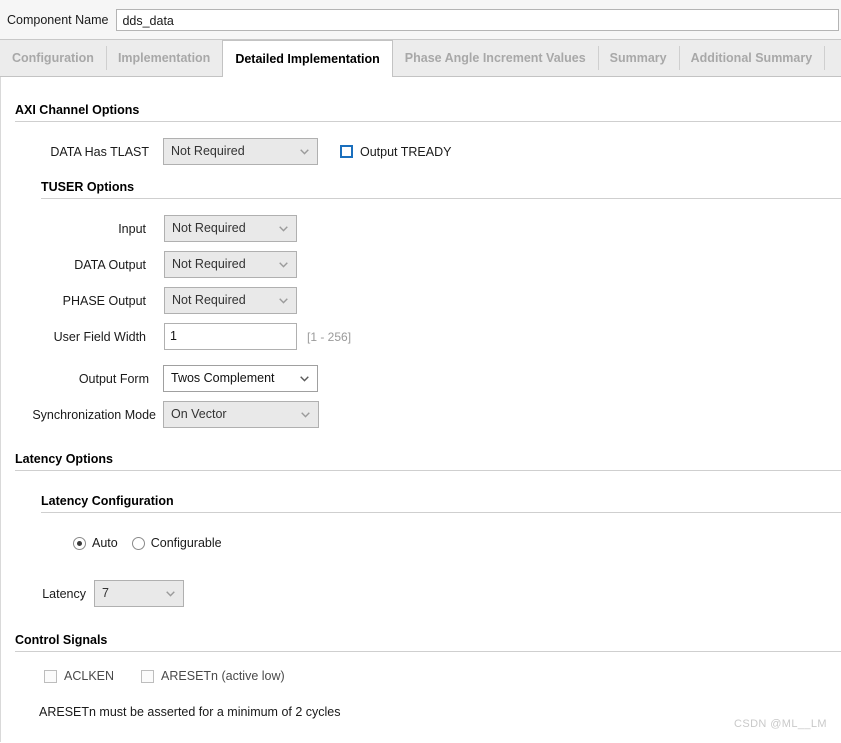 This screenshot has height=743, width=841. What do you see at coordinates (88, 187) in the screenshot?
I see `tuser-options-heading: TUSER Options` at bounding box center [88, 187].